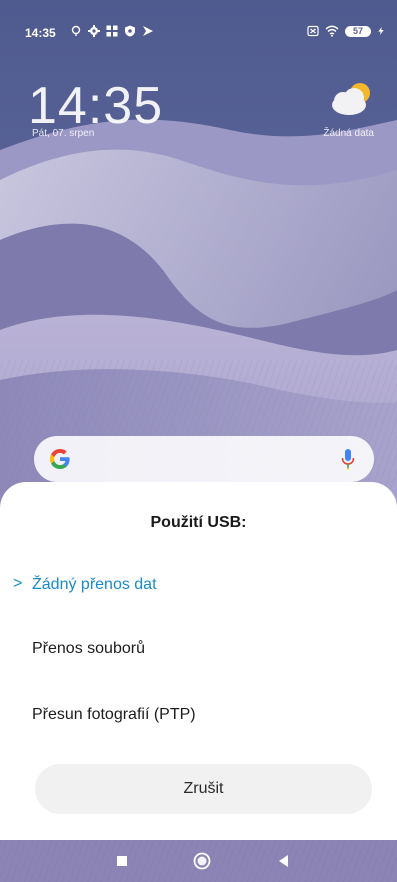 The width and height of the screenshot is (397, 882). Describe the element at coordinates (63, 133) in the screenshot. I see `lockscreen-date: Pát, 07. srpen` at that location.